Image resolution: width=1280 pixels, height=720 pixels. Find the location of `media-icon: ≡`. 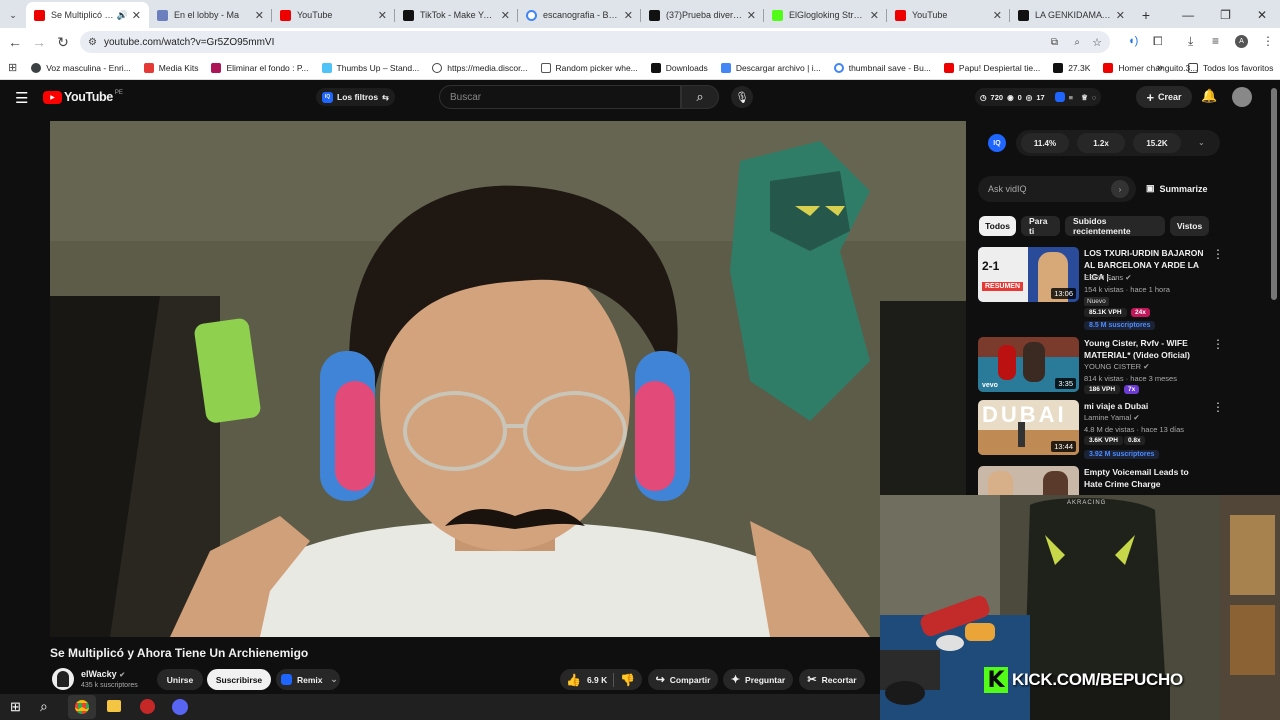

media-icon: ≡ is located at coordinates (1215, 41).